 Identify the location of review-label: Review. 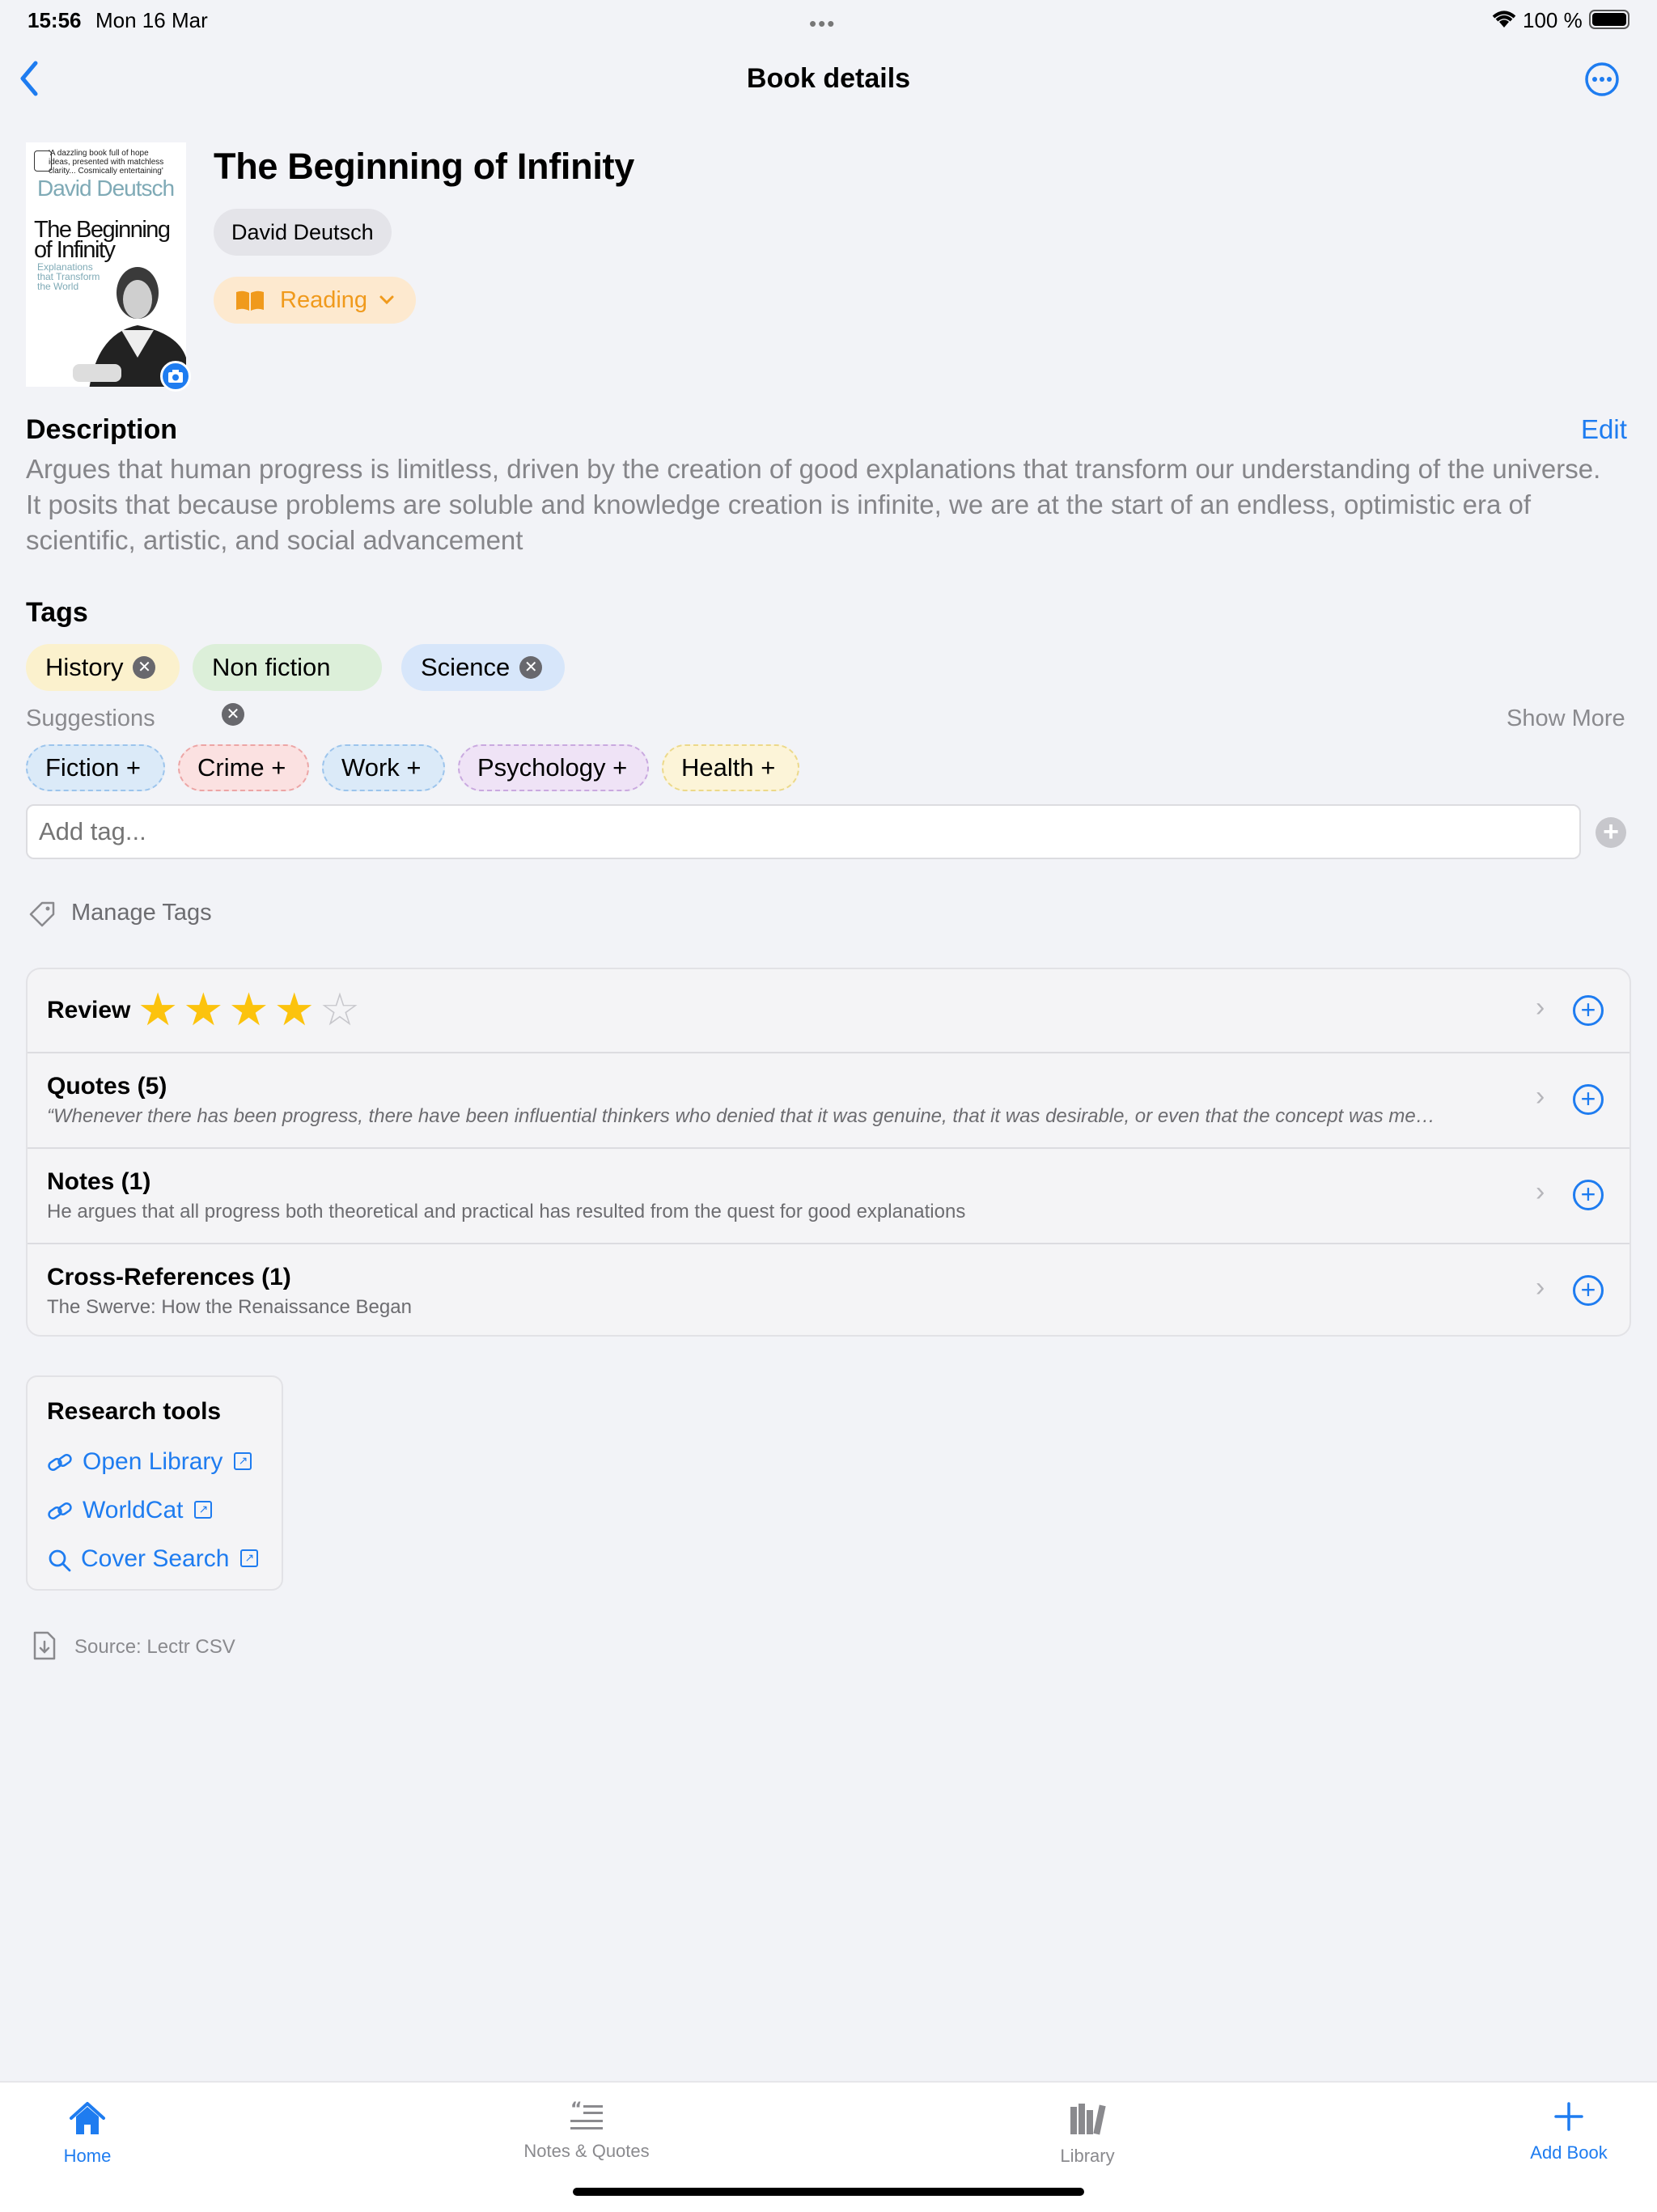
(89, 1010).